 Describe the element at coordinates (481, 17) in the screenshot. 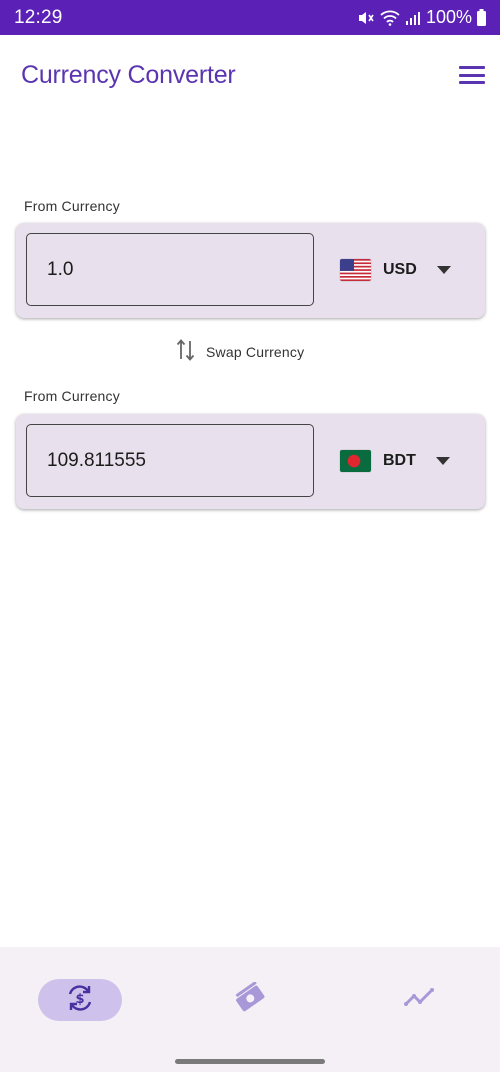

I see `battery-icon` at that location.